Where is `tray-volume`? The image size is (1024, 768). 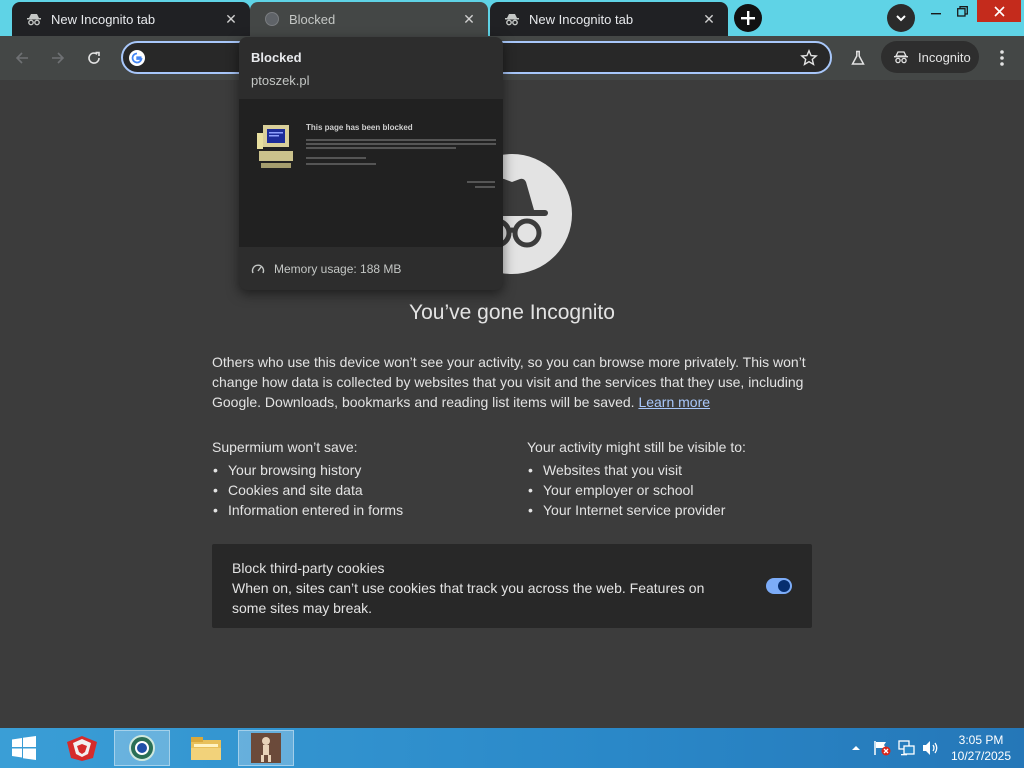
tray-volume is located at coordinates (931, 748).